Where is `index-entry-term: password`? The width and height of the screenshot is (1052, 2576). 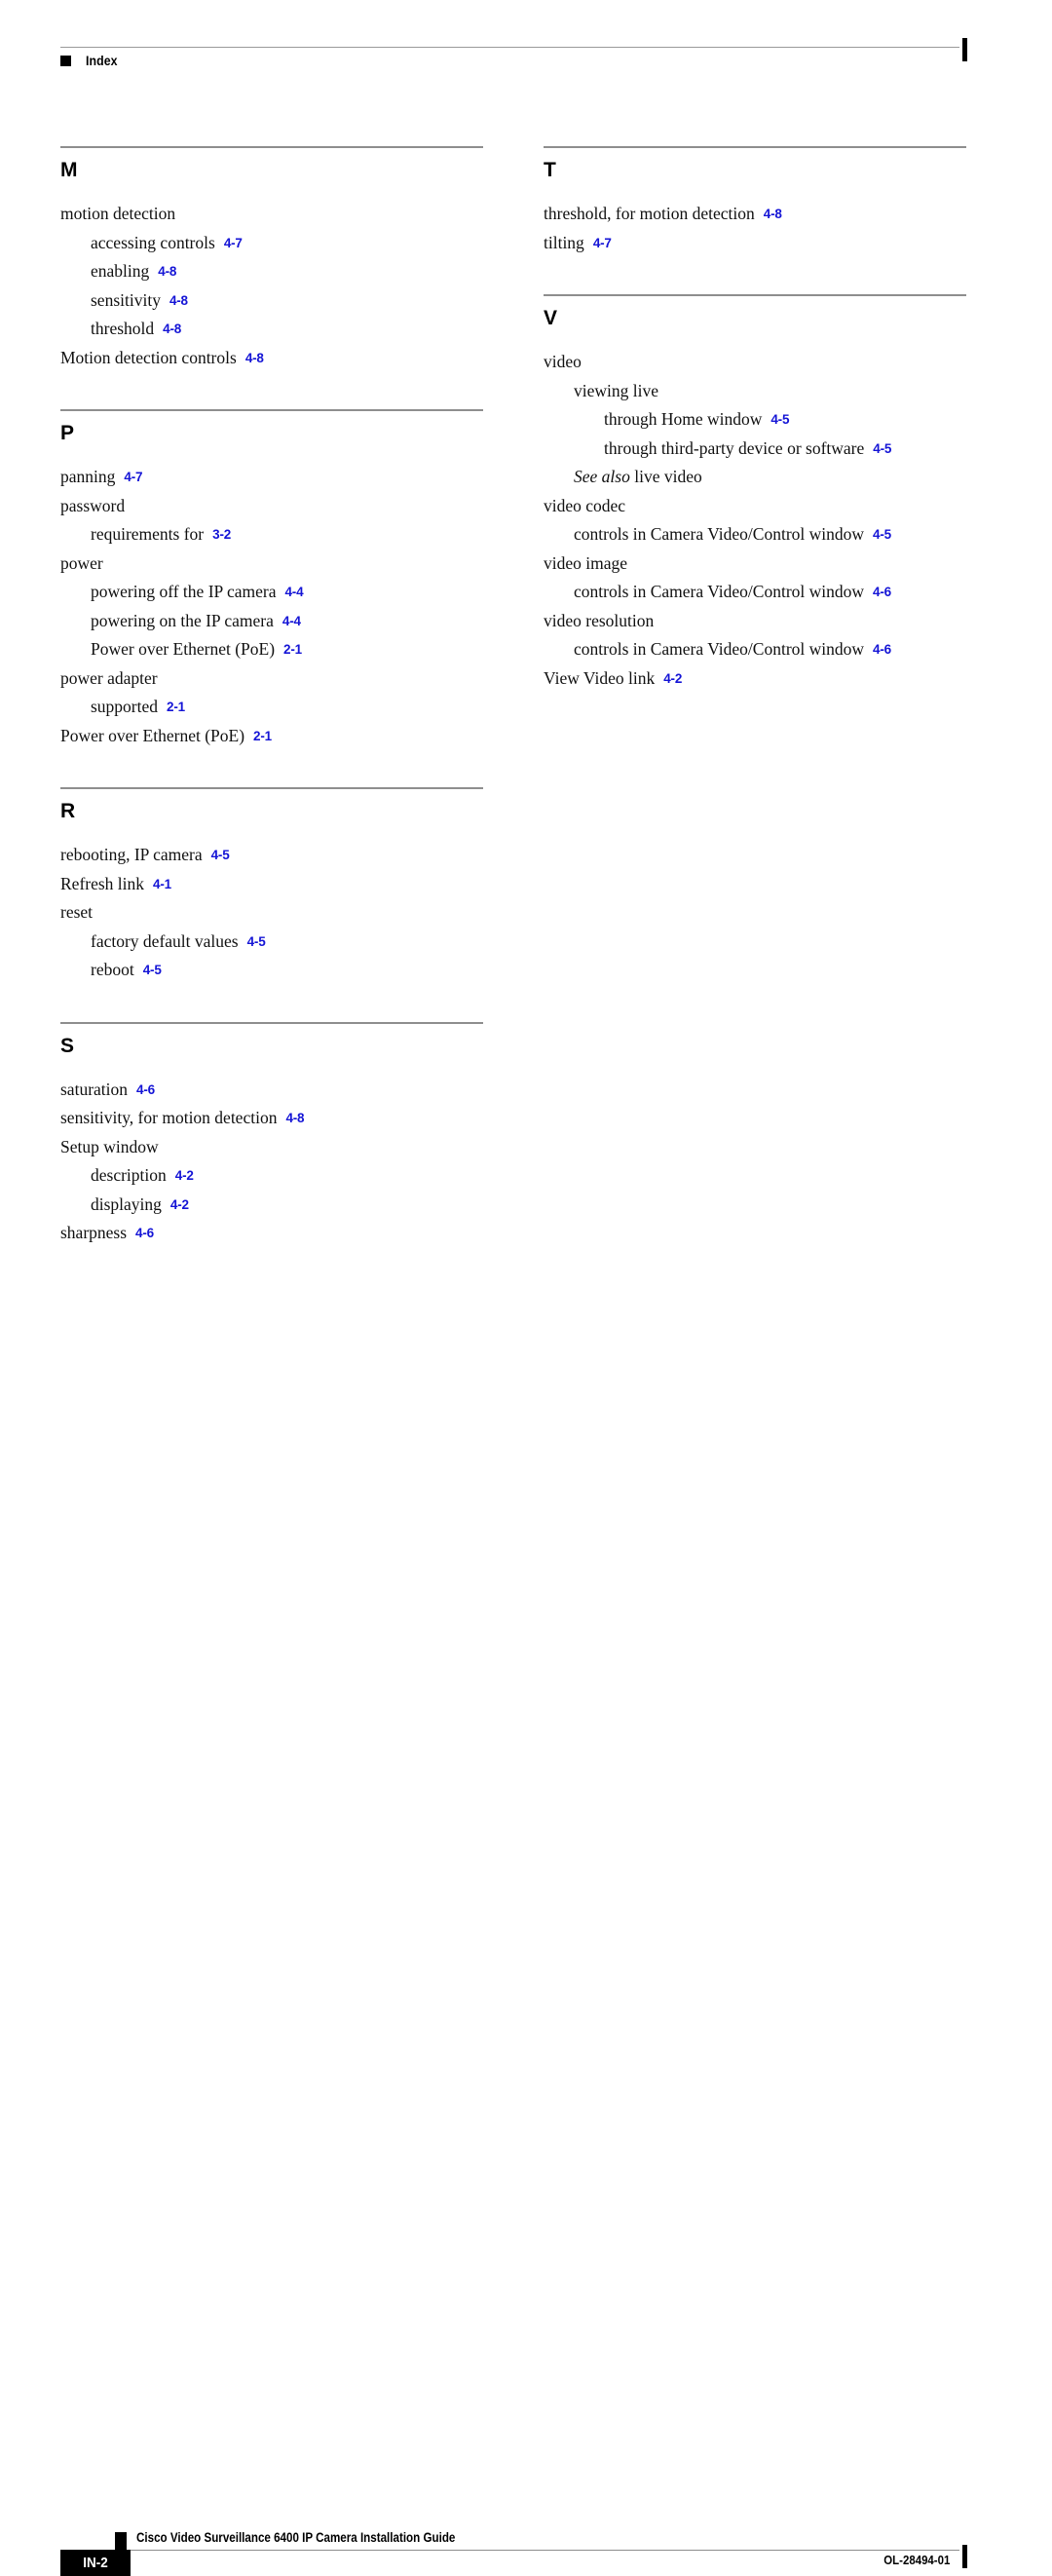
index-entry-term: password is located at coordinates (93, 505).